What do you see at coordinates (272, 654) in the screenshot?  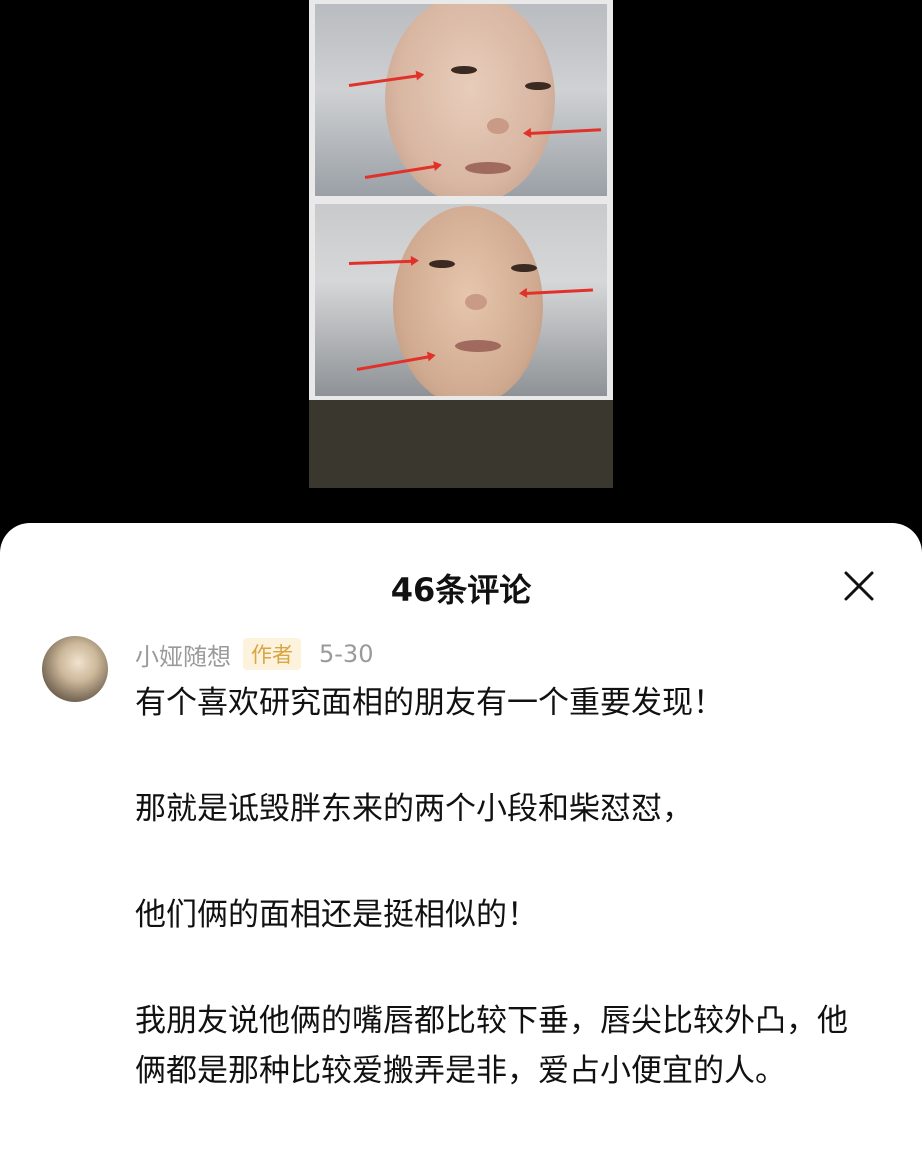 I see `author-badge: 作者` at bounding box center [272, 654].